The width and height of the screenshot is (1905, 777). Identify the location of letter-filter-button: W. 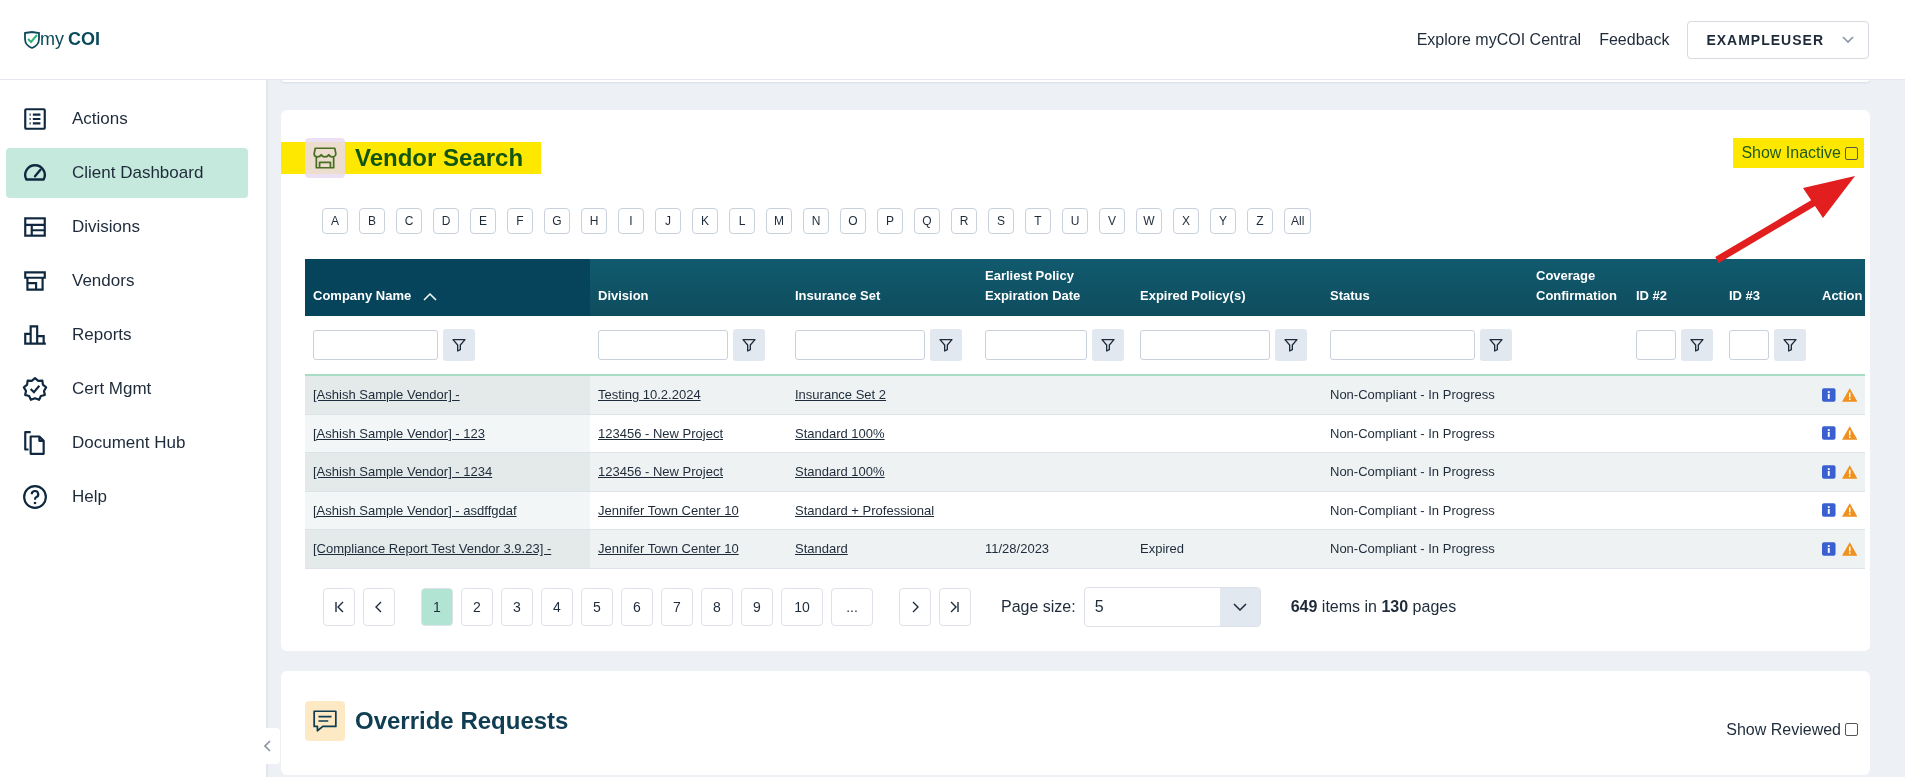
(1149, 221).